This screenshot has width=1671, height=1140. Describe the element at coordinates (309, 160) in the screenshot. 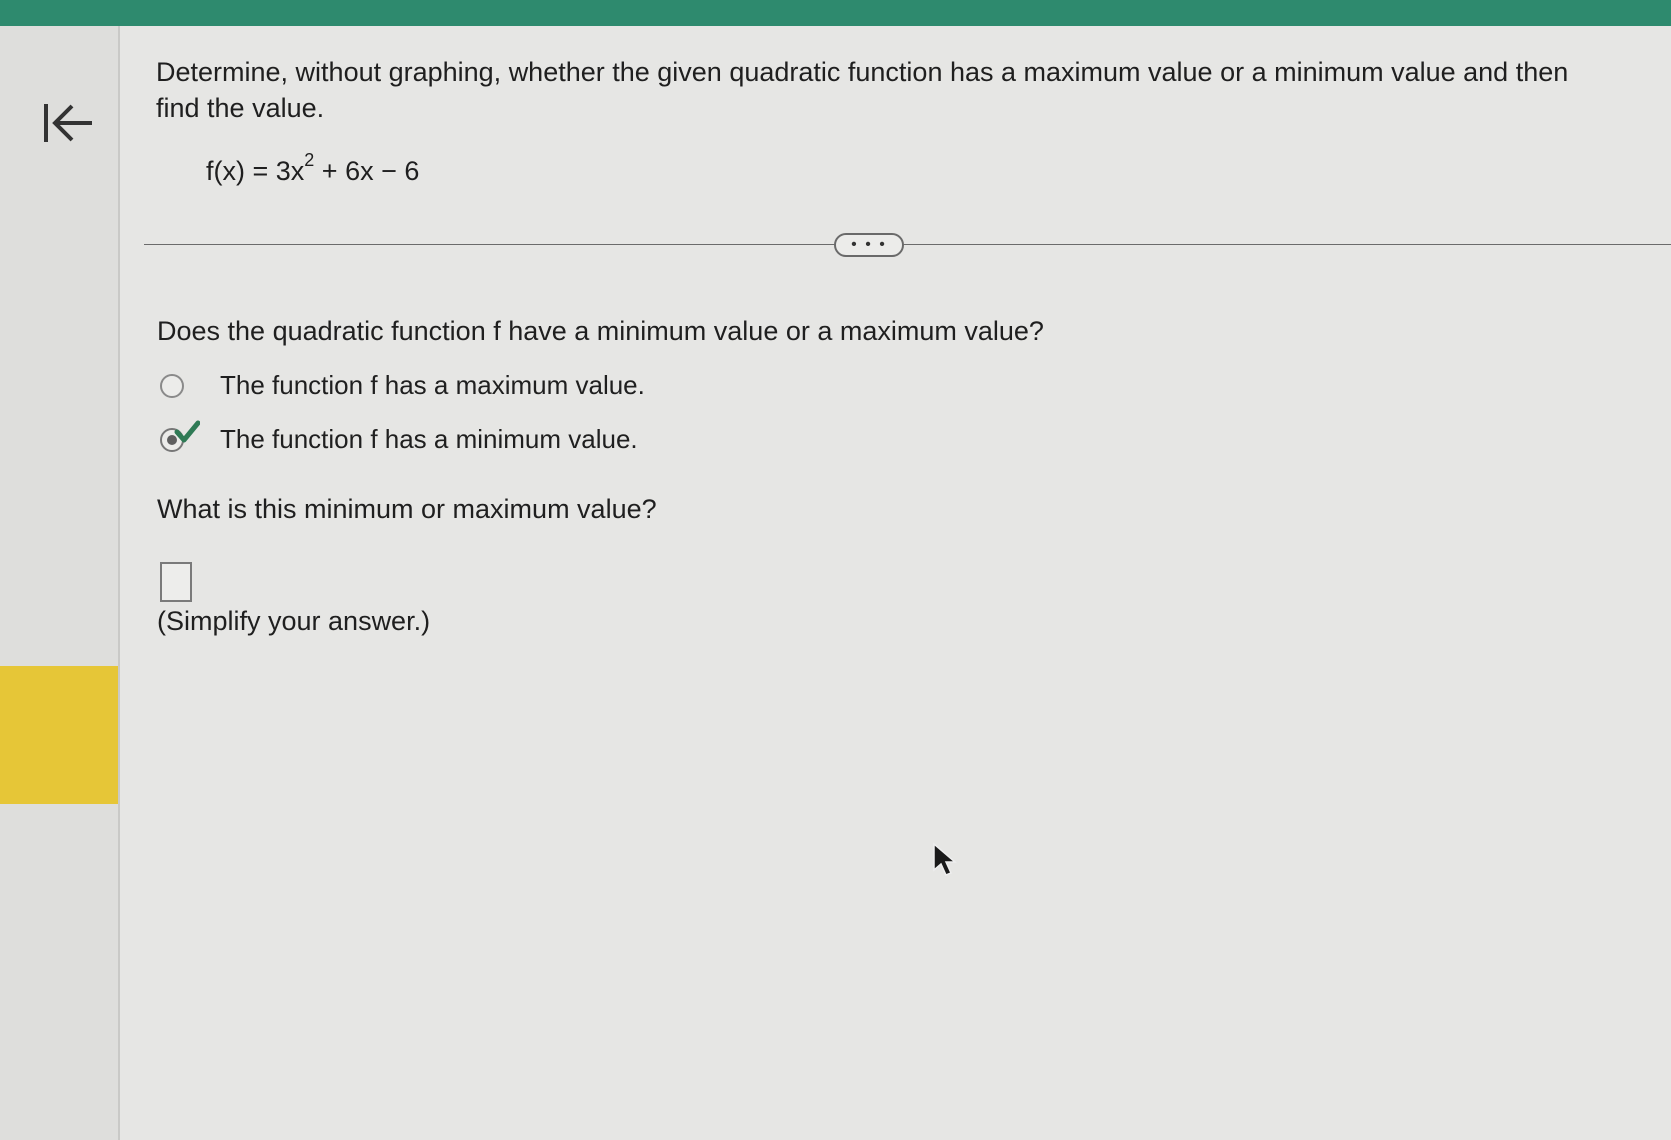

I see `formula-exponent: 2` at that location.